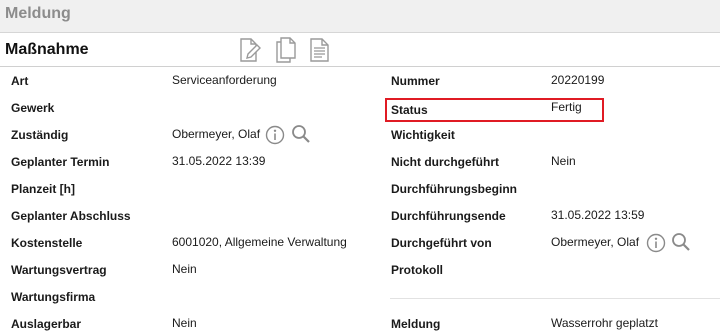  What do you see at coordinates (454, 189) in the screenshot?
I see `label-durchfuehrungsbeginn: Durchführungsbeginn` at bounding box center [454, 189].